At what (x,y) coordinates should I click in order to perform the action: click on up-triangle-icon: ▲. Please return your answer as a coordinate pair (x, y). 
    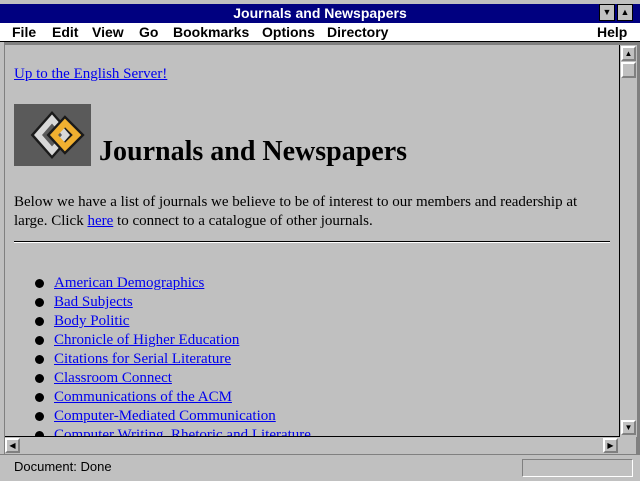
    Looking at the image, I should click on (625, 12).